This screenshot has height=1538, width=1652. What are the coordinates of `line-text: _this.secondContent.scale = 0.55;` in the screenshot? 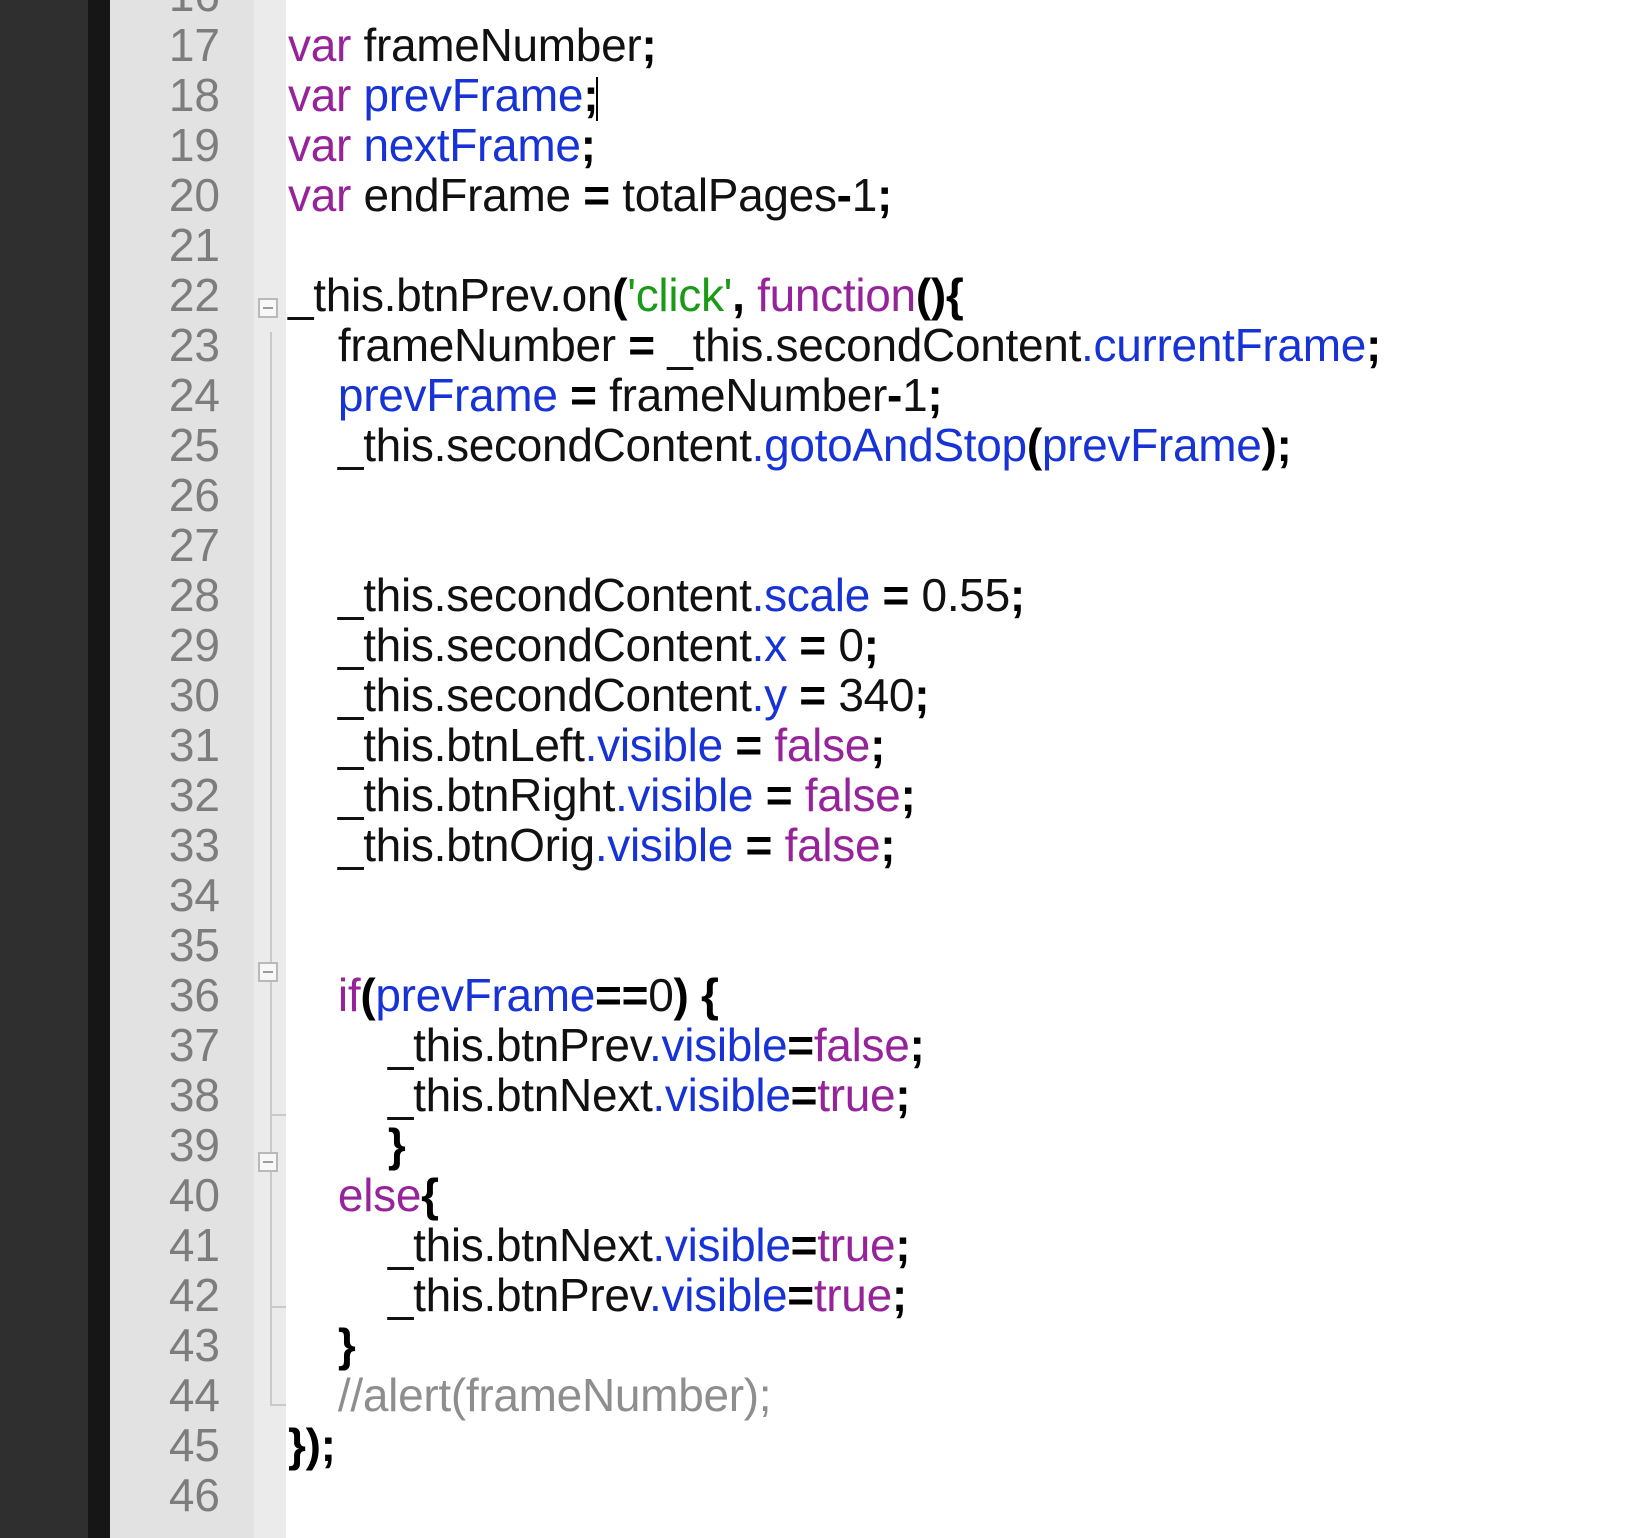 It's located at (656, 595).